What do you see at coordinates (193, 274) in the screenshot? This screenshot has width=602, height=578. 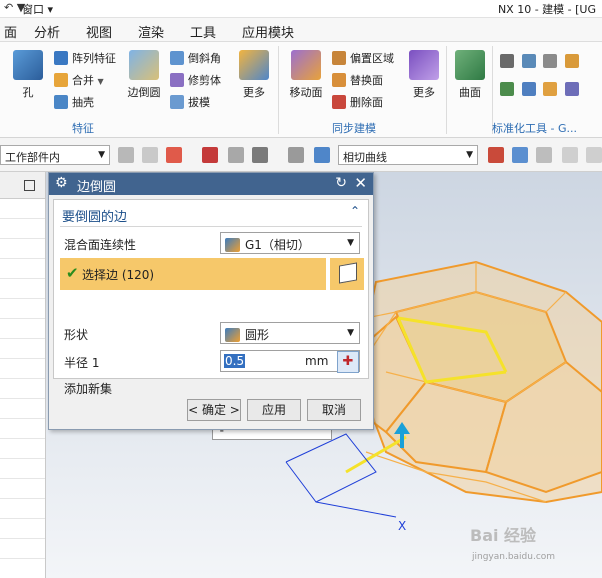 I see `select-edge-row: ✔ 选择边 (120)` at bounding box center [193, 274].